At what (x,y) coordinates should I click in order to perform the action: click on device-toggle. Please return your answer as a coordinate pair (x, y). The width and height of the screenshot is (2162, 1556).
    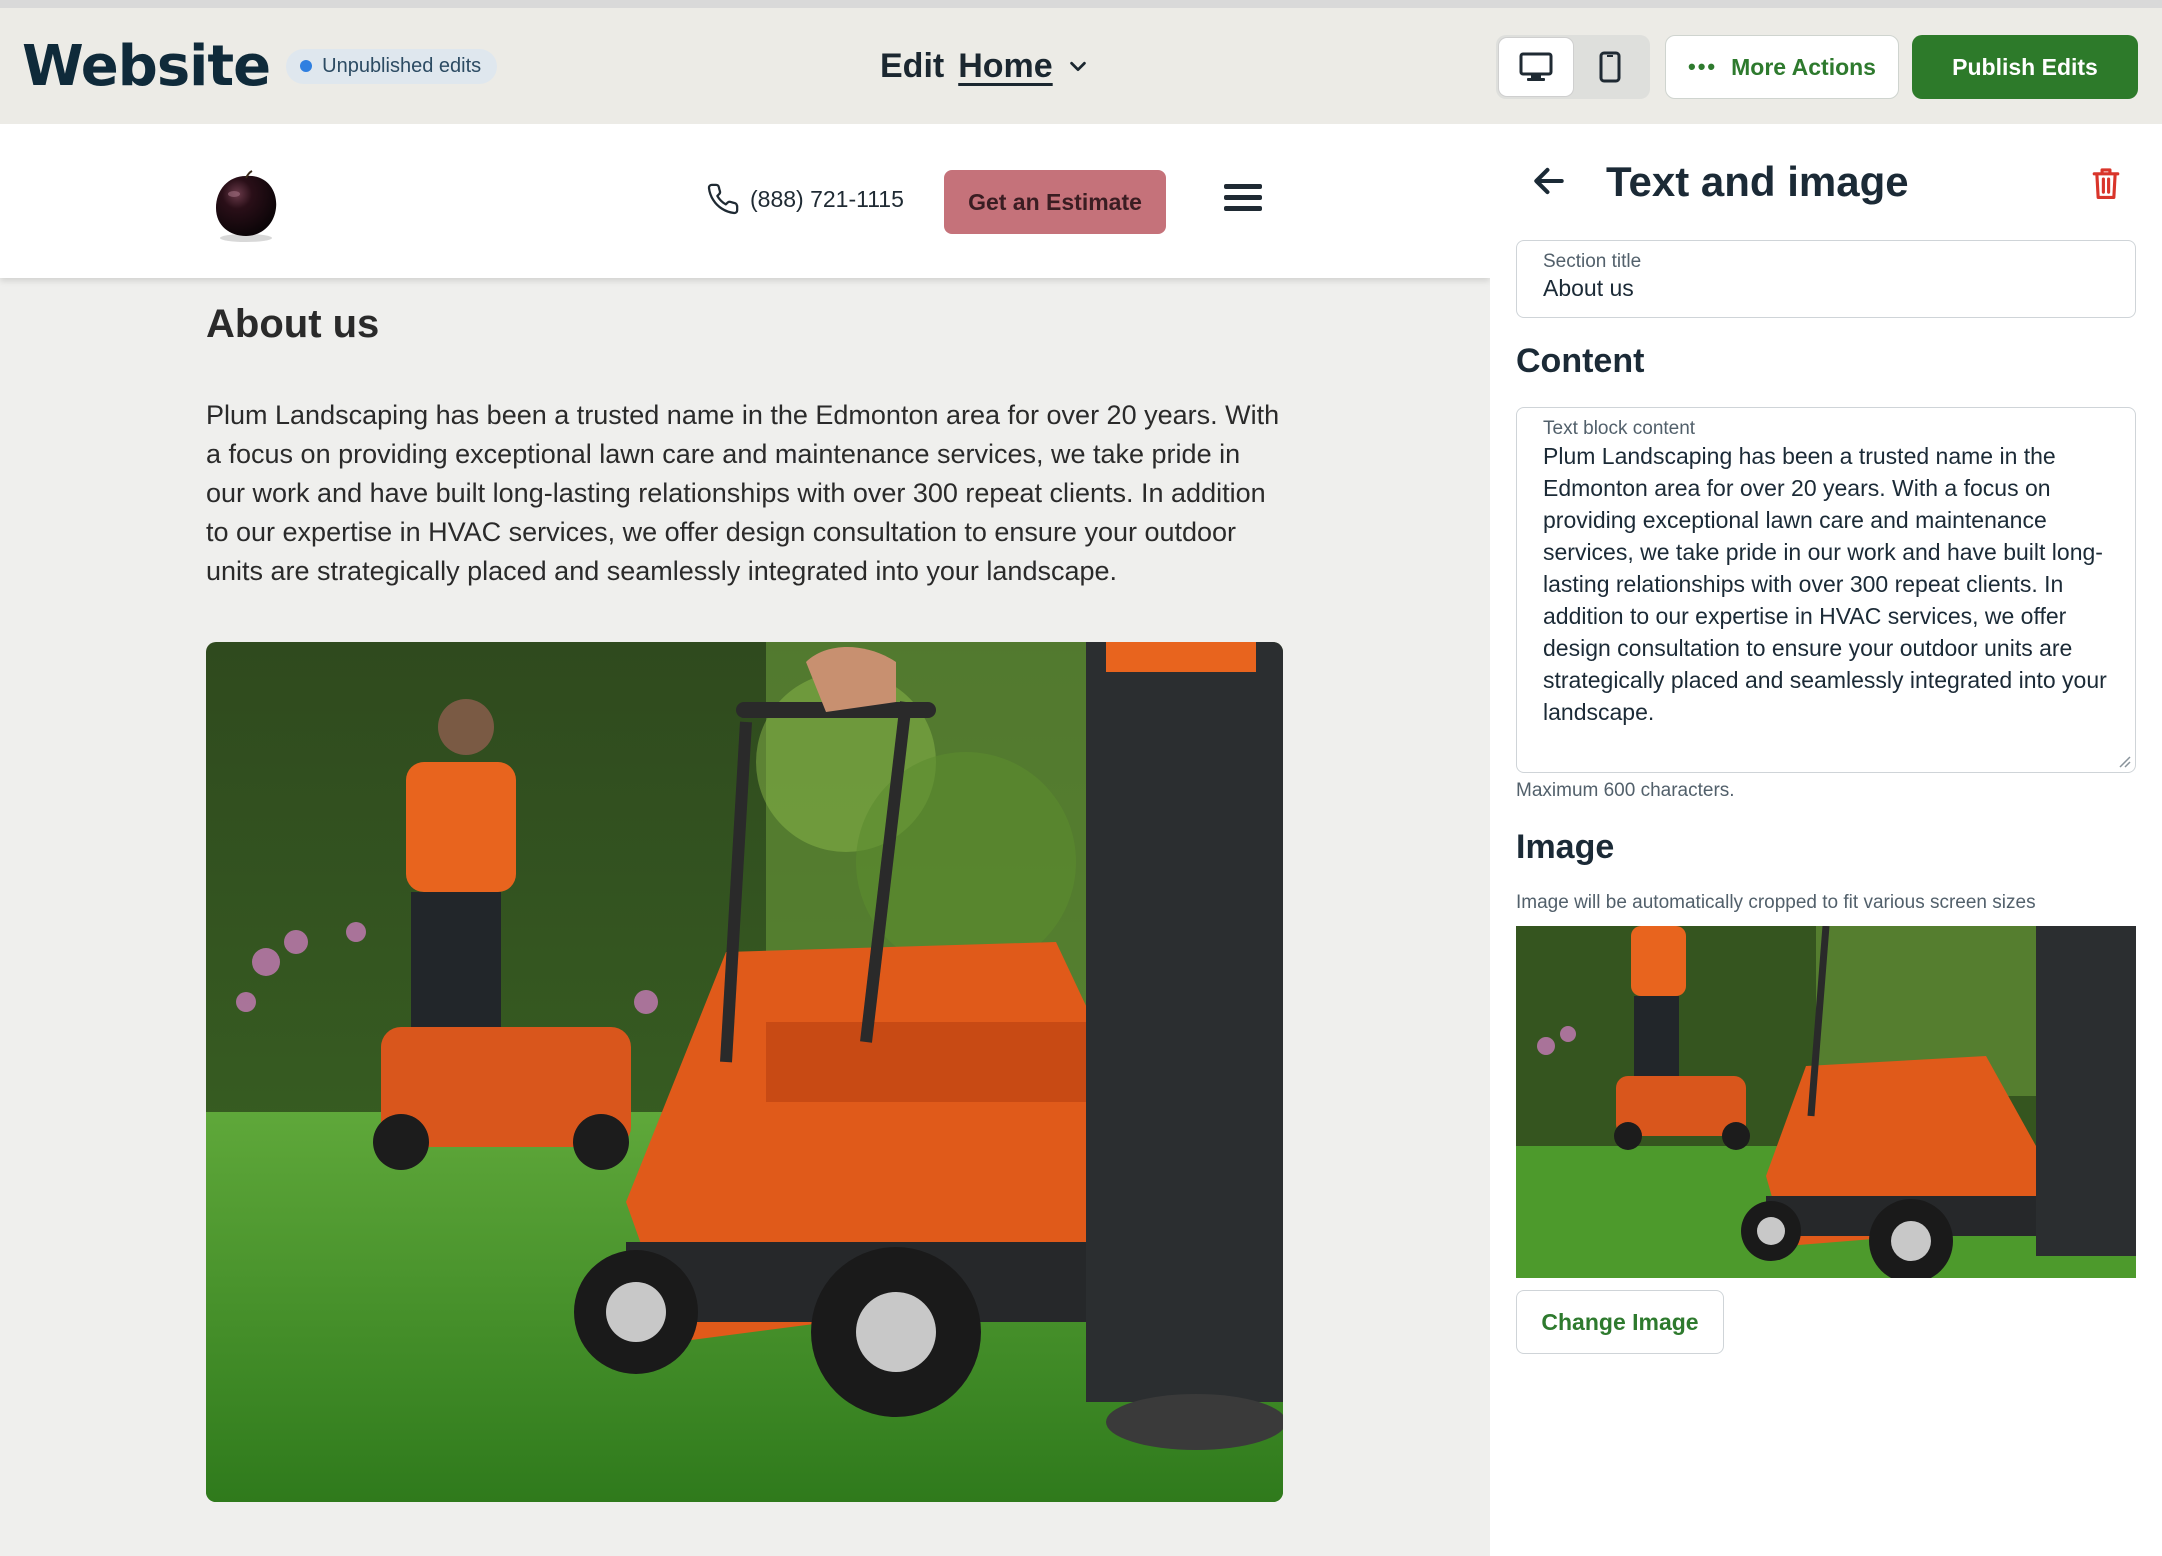
    Looking at the image, I should click on (1573, 67).